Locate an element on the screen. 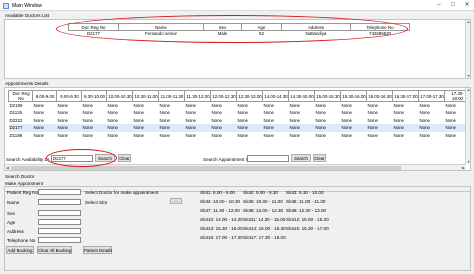  minimize-icon: – is located at coordinates (439, 5).